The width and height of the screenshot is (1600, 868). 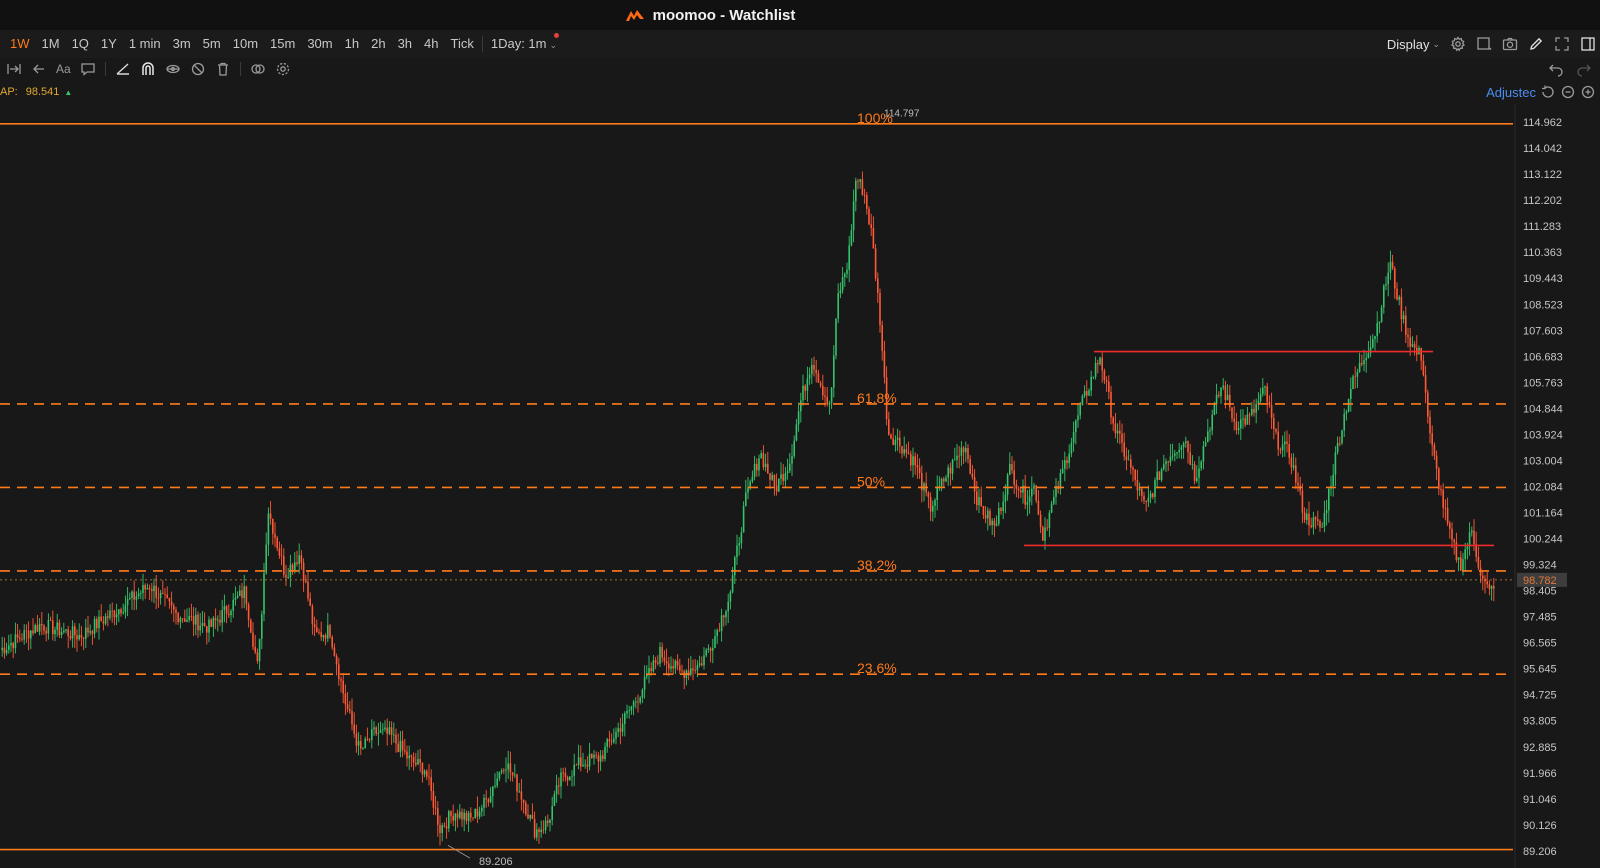 What do you see at coordinates (148, 69) in the screenshot?
I see `magnet-icon` at bounding box center [148, 69].